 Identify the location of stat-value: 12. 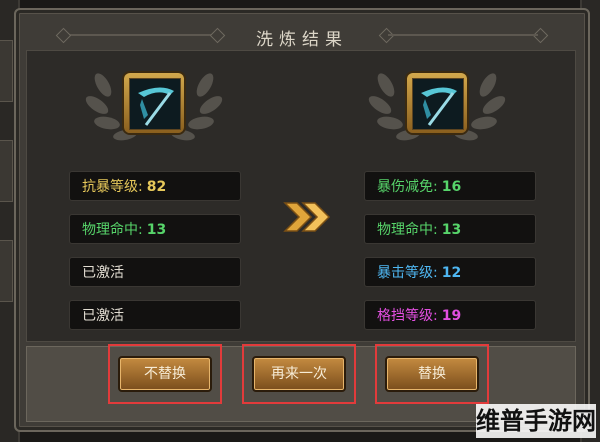
(451, 273).